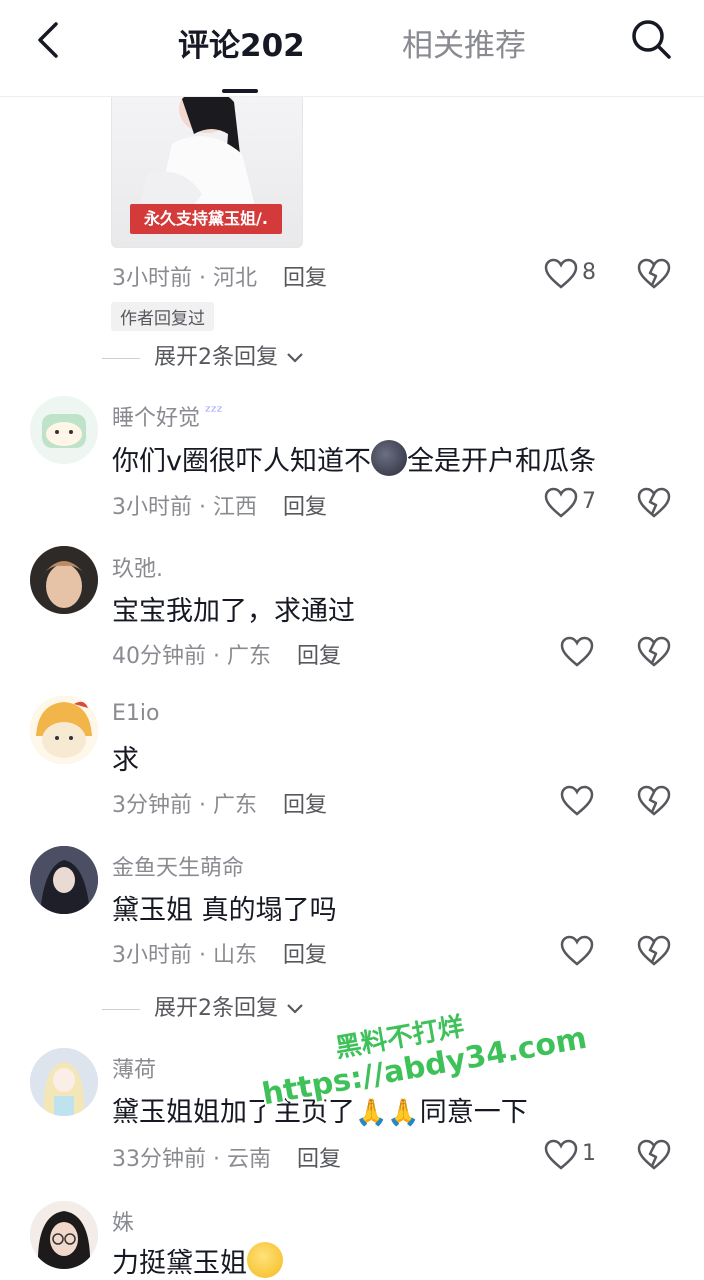 This screenshot has height=1280, width=704. What do you see at coordinates (234, 278) in the screenshot?
I see `comment-region: 河北` at bounding box center [234, 278].